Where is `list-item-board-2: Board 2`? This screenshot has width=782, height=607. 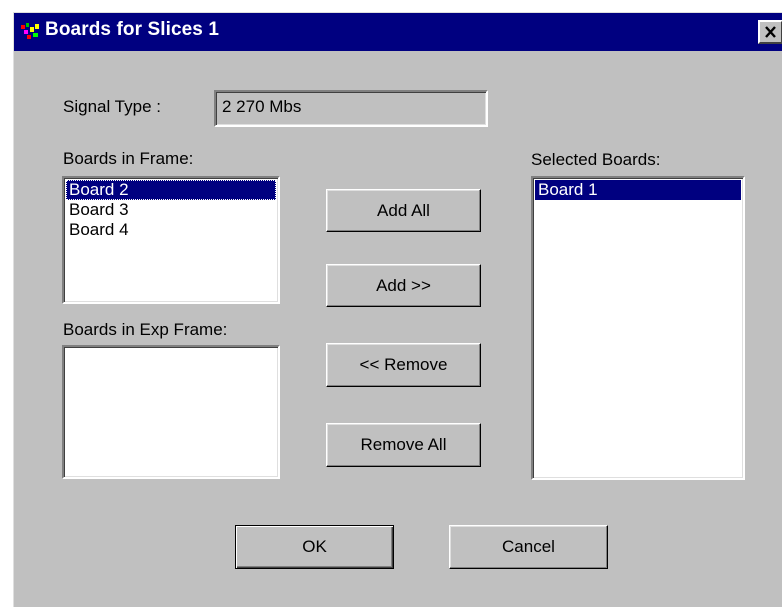 list-item-board-2: Board 2 is located at coordinates (171, 190).